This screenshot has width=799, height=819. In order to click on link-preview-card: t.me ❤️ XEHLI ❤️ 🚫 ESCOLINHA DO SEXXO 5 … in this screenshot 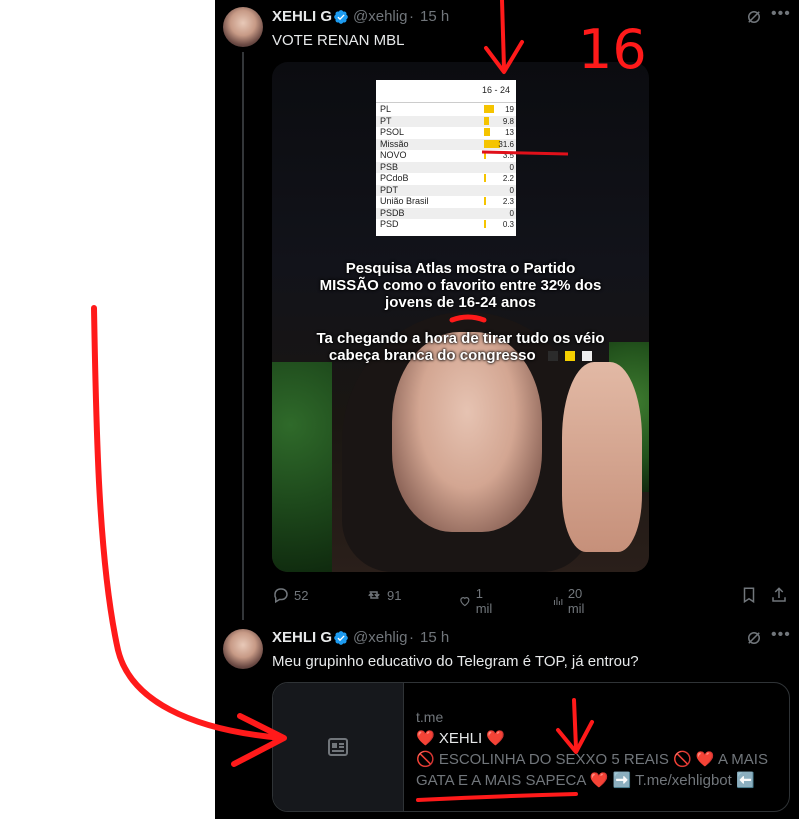, I will do `click(531, 747)`.